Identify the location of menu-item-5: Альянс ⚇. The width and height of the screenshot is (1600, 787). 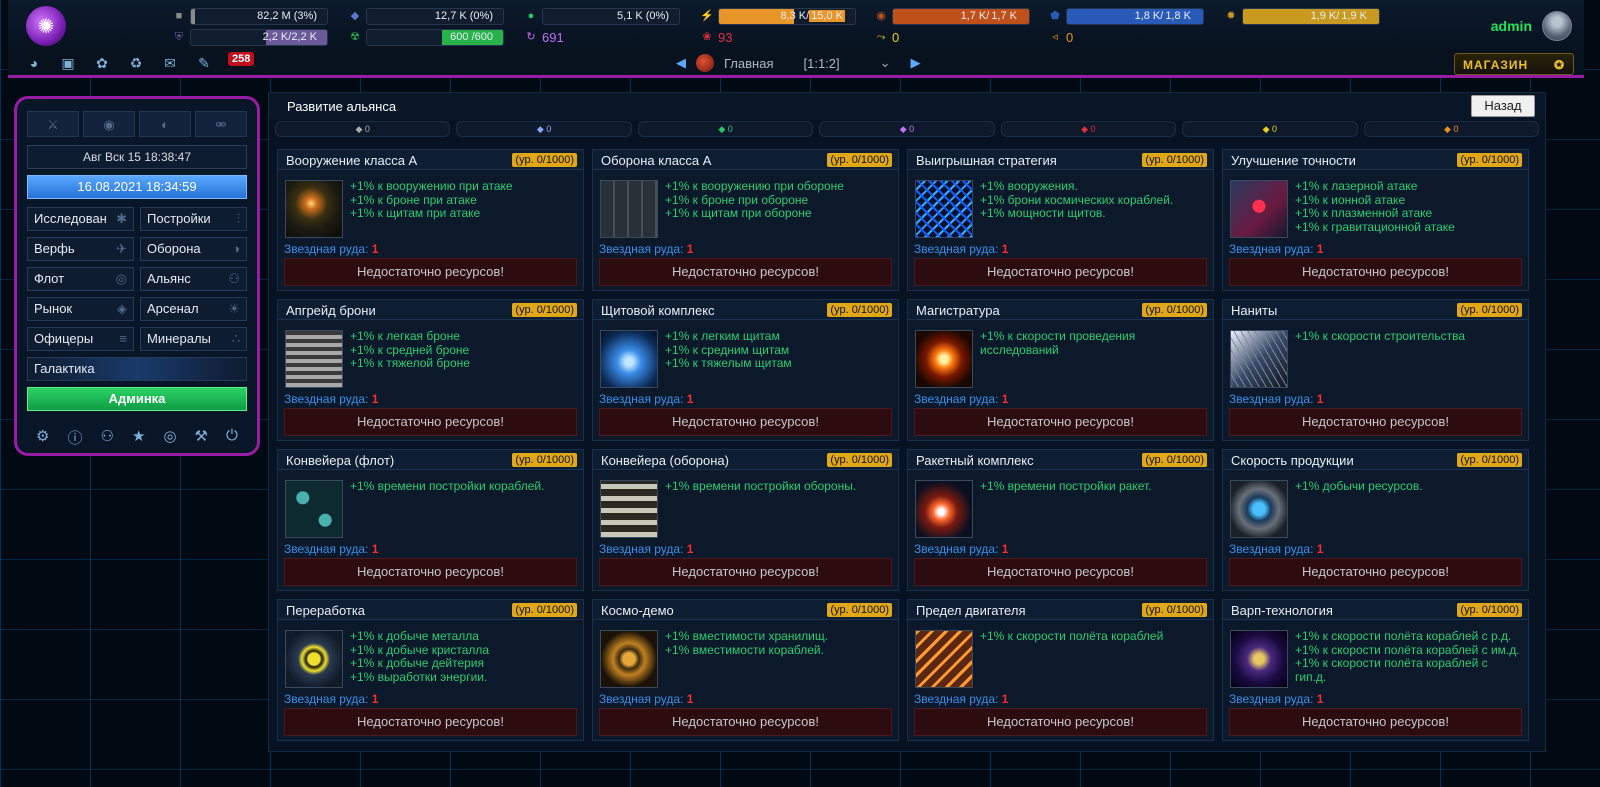
(193, 279).